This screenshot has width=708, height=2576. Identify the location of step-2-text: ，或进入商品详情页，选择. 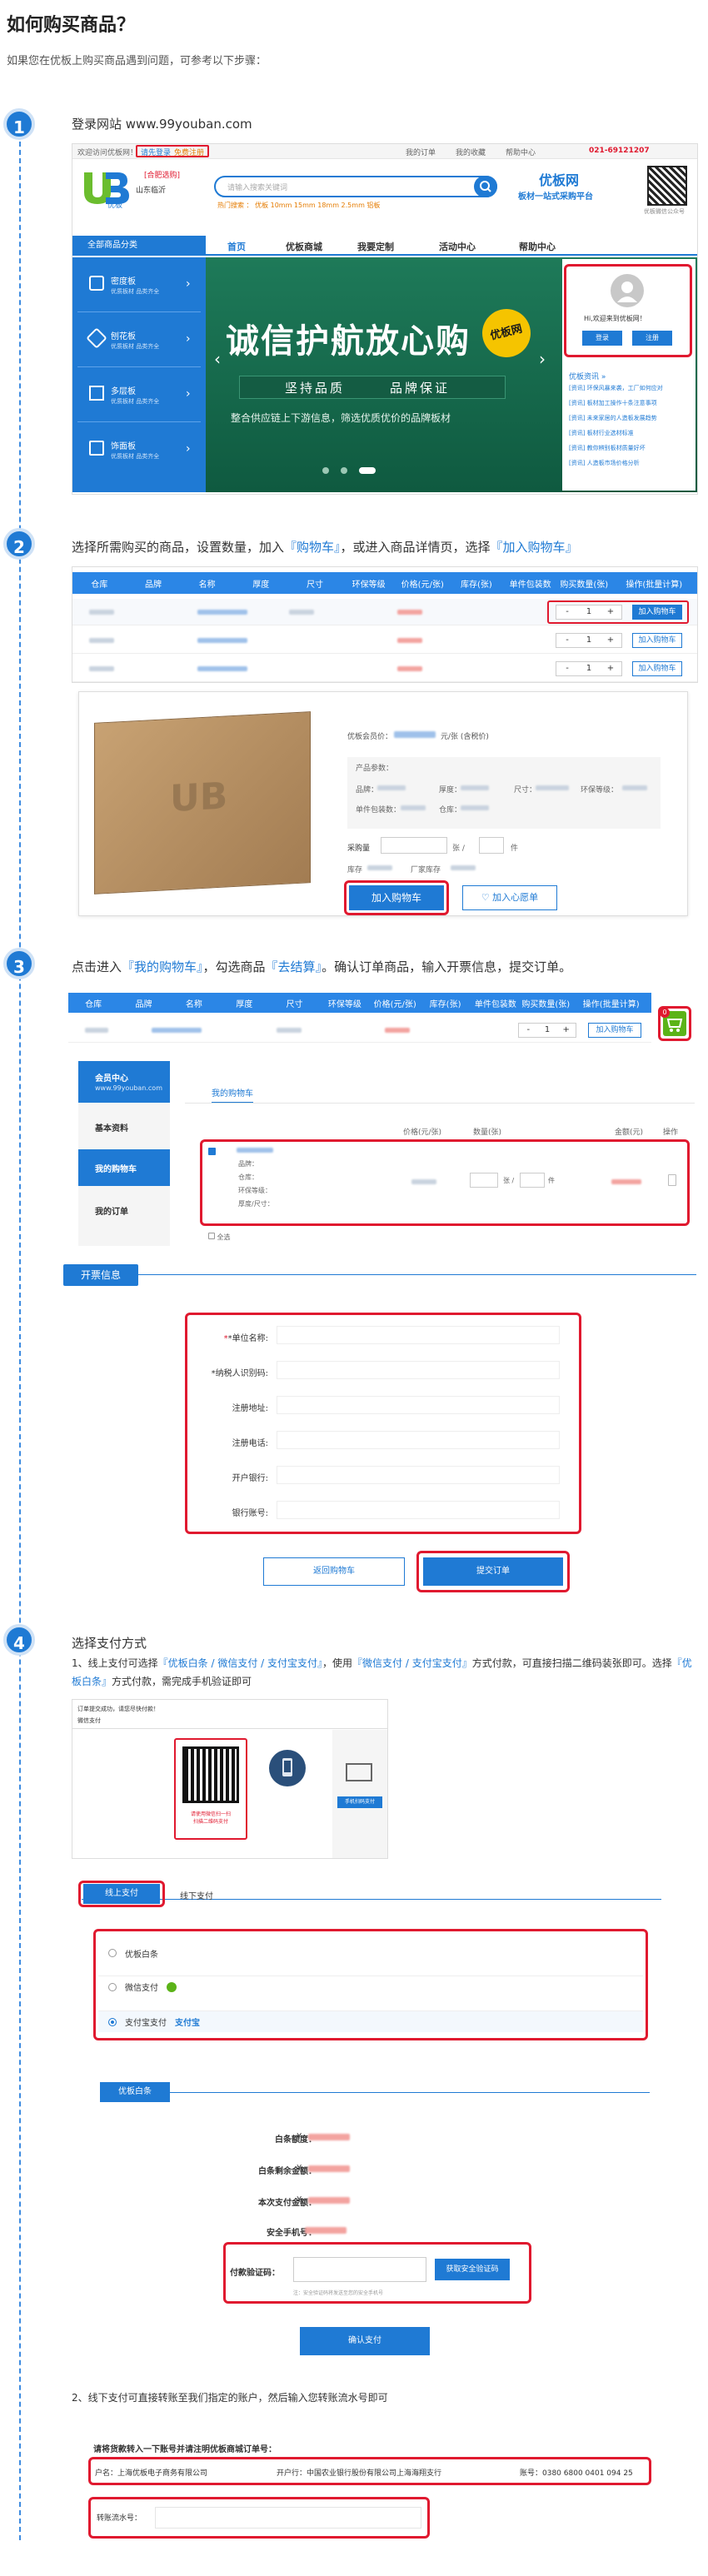
(415, 547).